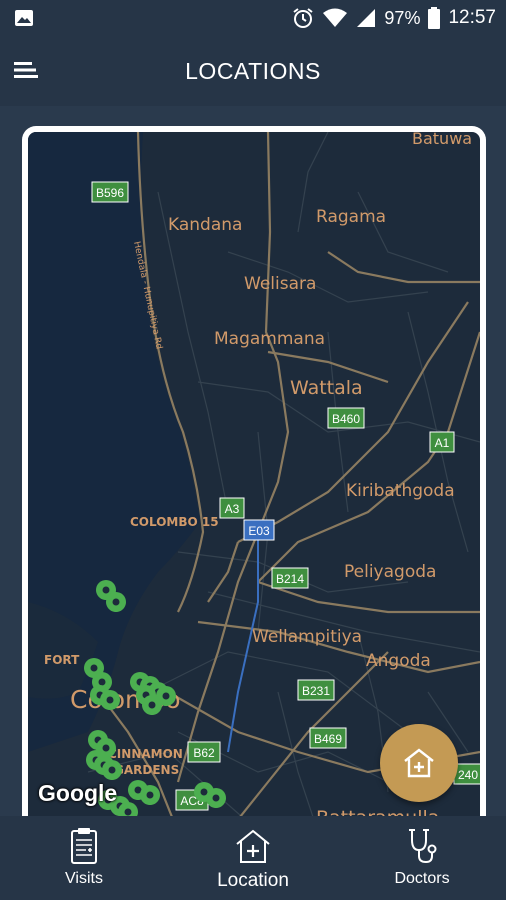  I want to click on app-bar: LOCATIONS, so click(253, 71).